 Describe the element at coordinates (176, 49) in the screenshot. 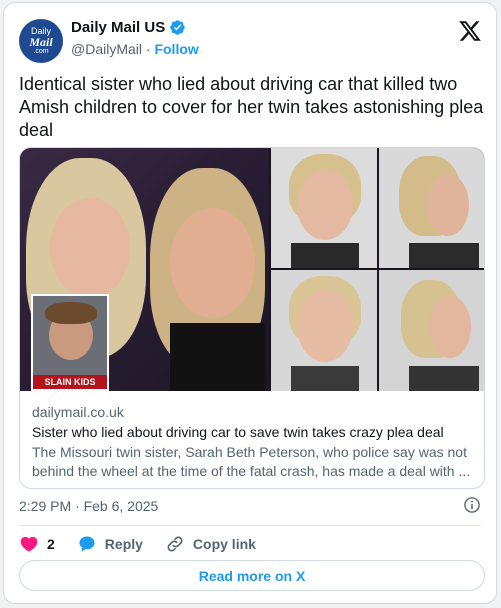

I see `follow-button: Follow` at that location.